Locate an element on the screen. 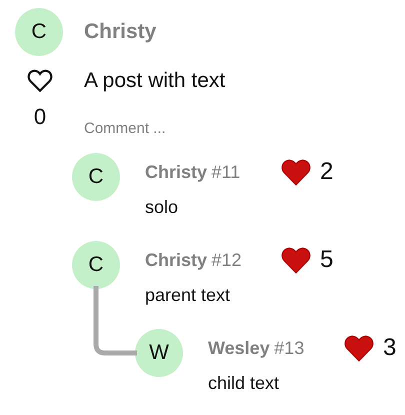  author-name: Wesley is located at coordinates (239, 348).